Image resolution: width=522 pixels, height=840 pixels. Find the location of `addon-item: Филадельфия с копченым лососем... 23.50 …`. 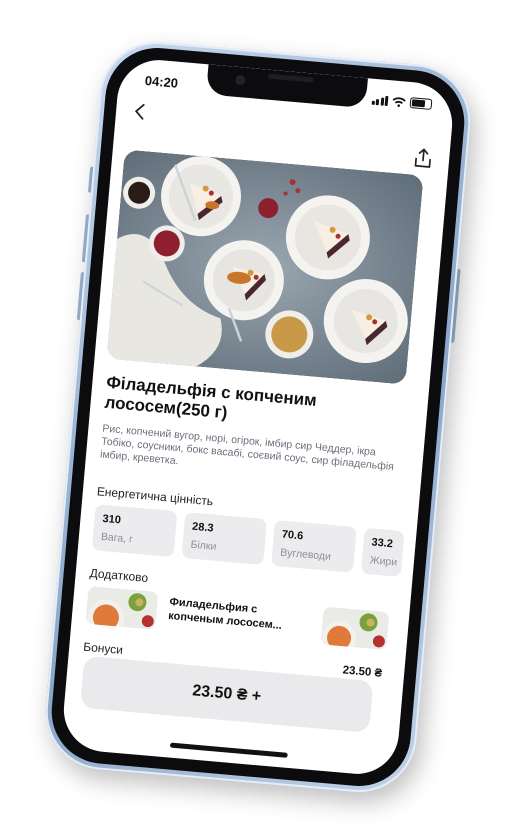

addon-item: Филадельфия с копченым лососем... 23.50 … is located at coordinates (237, 632).